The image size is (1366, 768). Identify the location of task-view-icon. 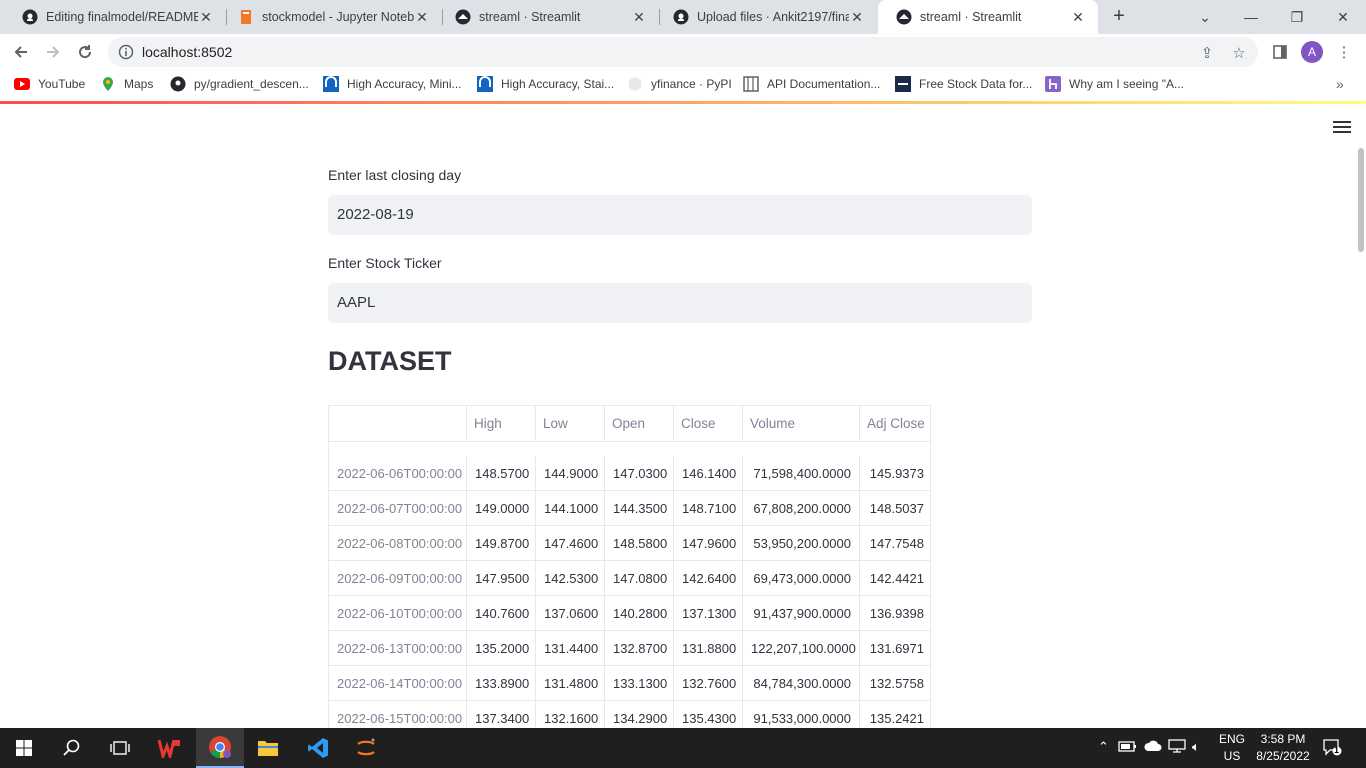
(120, 748).